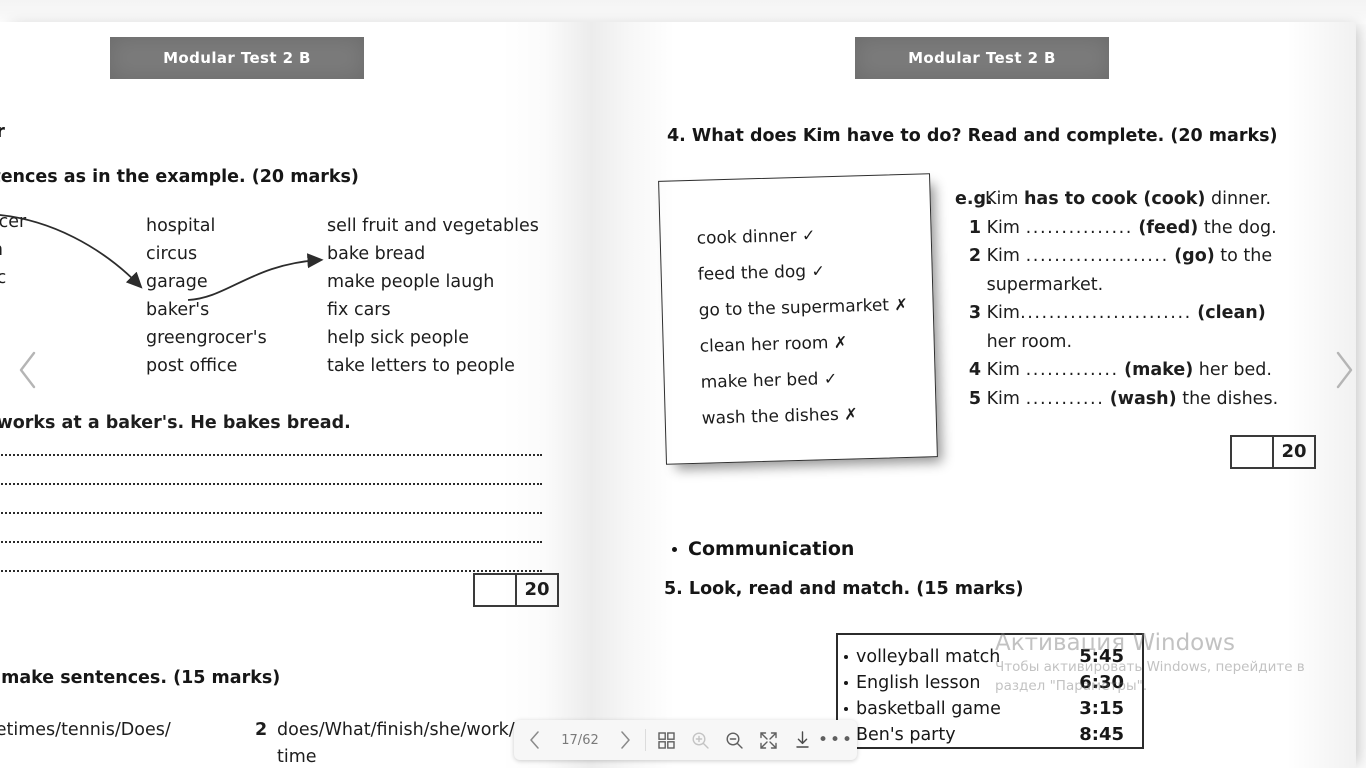 The height and width of the screenshot is (768, 1366). I want to click on row-number: 5, so click(974, 398).